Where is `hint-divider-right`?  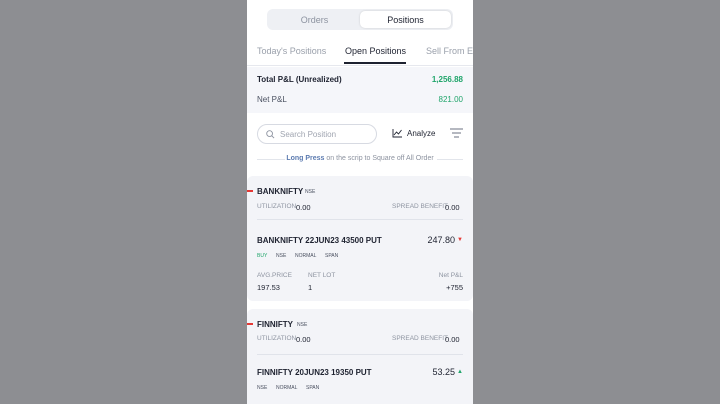
hint-divider-right is located at coordinates (450, 159).